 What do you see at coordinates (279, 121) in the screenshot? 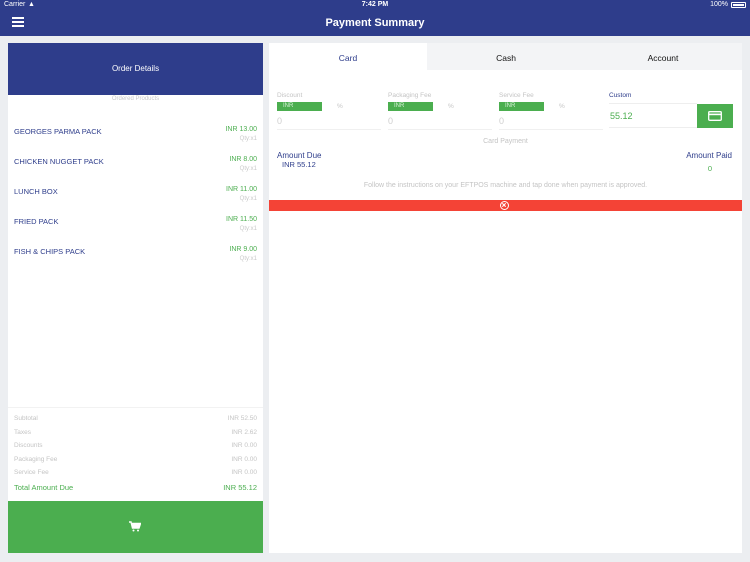
I see `discount-value: 0` at bounding box center [279, 121].